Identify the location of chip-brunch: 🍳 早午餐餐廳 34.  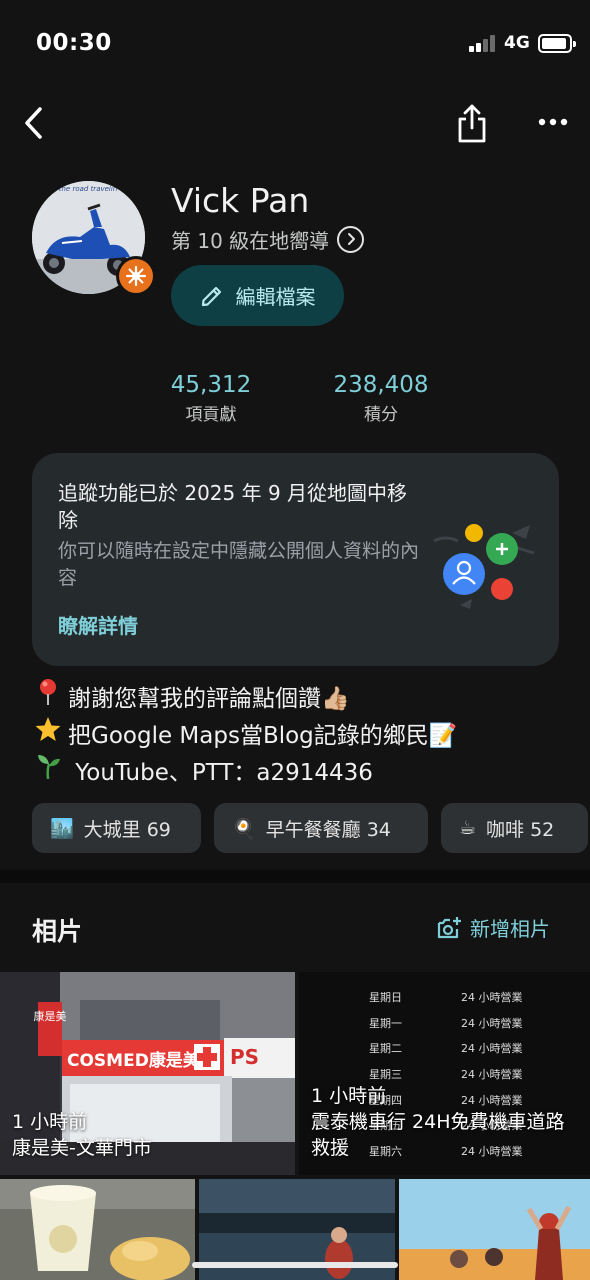
(321, 828).